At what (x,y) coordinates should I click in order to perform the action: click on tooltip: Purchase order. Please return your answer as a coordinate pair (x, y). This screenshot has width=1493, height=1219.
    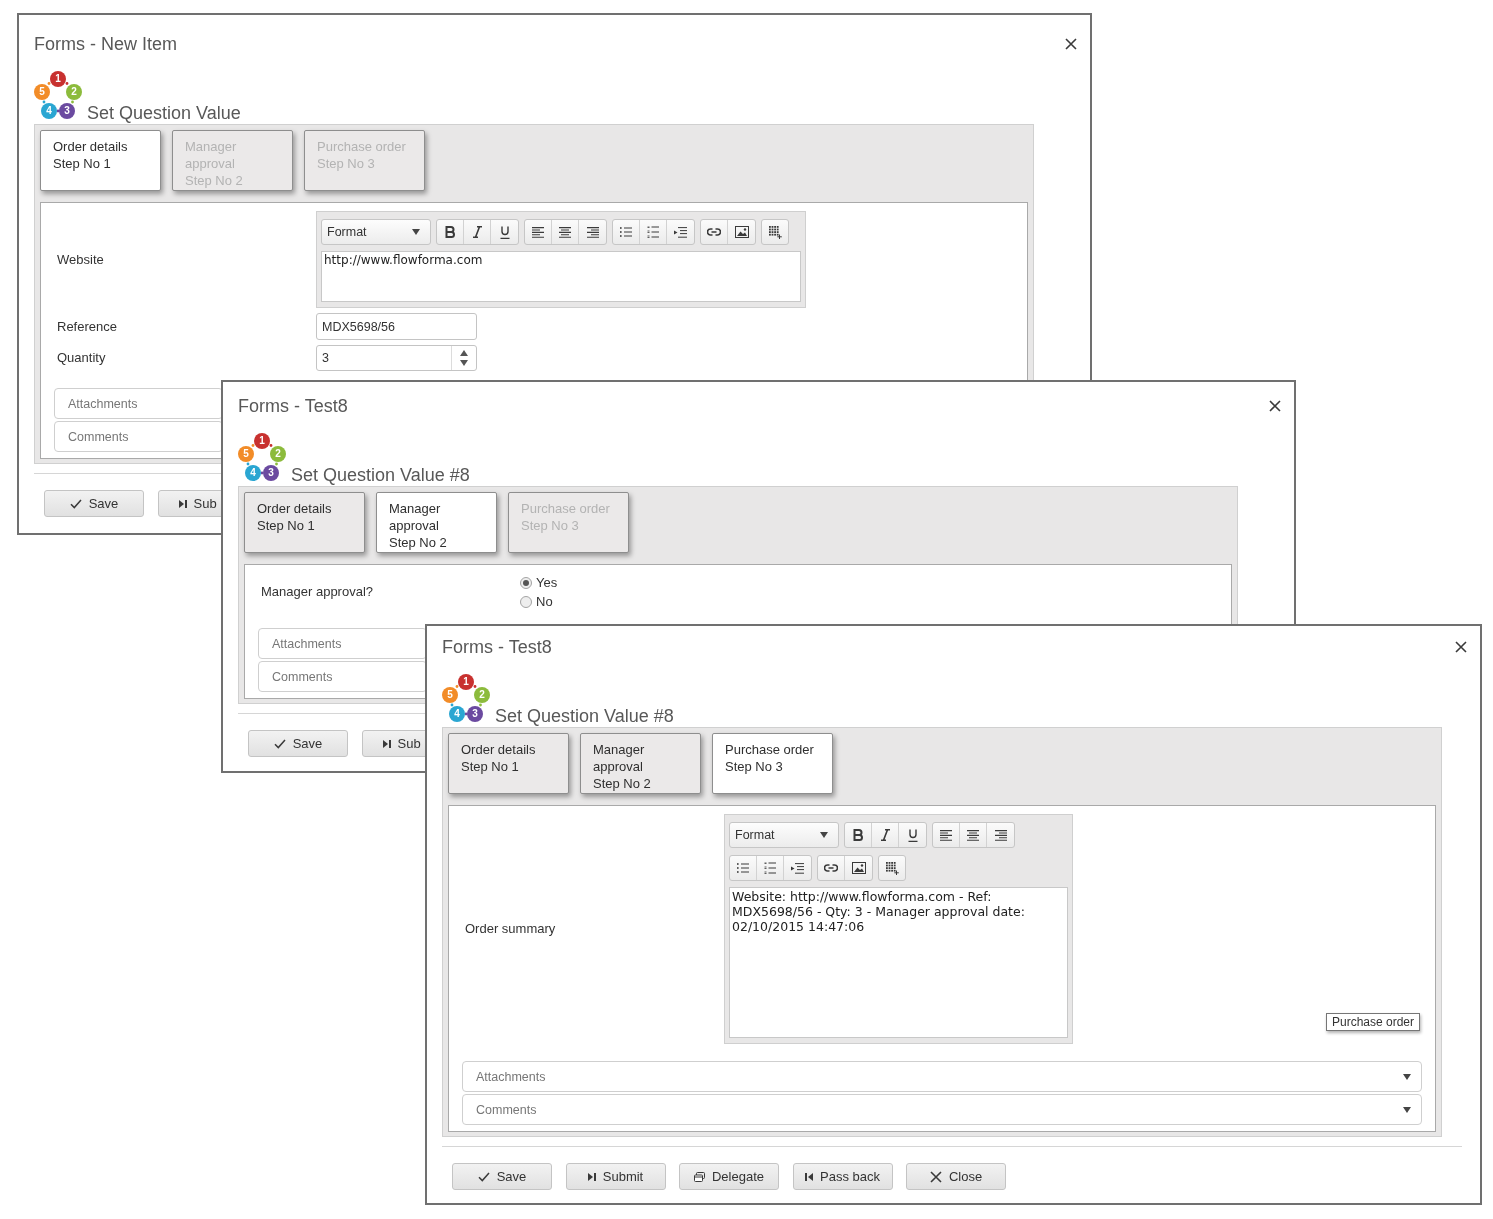
    Looking at the image, I should click on (1373, 1022).